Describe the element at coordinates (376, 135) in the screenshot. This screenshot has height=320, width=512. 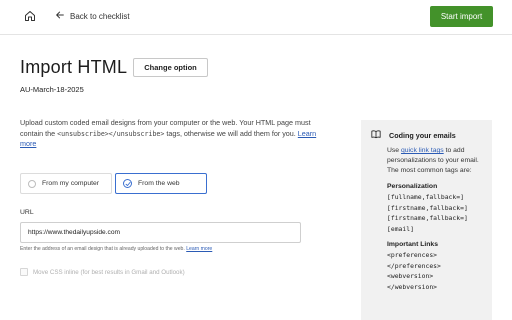
I see `book-icon` at that location.